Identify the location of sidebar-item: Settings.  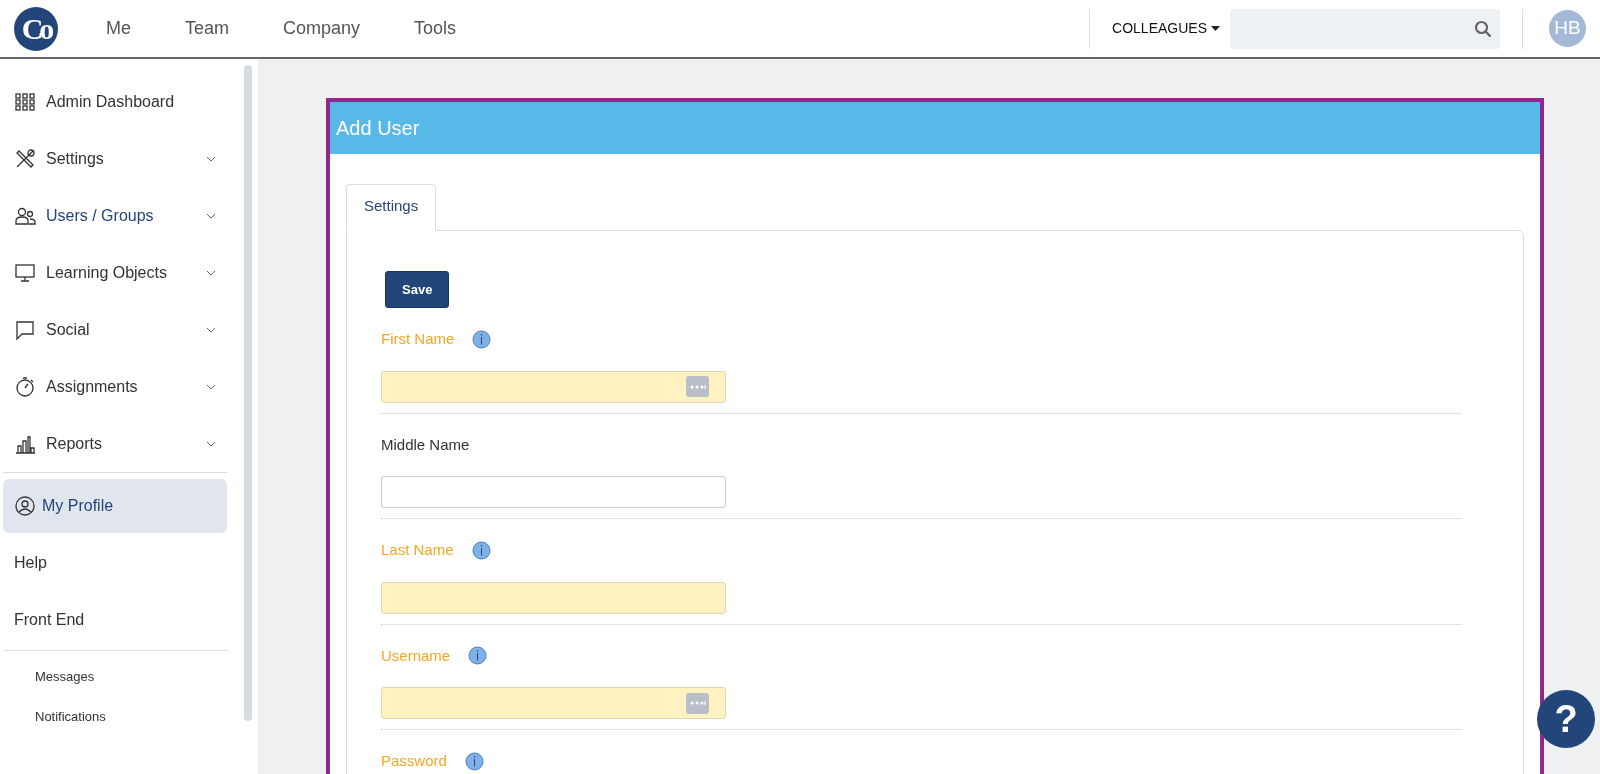
(115, 158).